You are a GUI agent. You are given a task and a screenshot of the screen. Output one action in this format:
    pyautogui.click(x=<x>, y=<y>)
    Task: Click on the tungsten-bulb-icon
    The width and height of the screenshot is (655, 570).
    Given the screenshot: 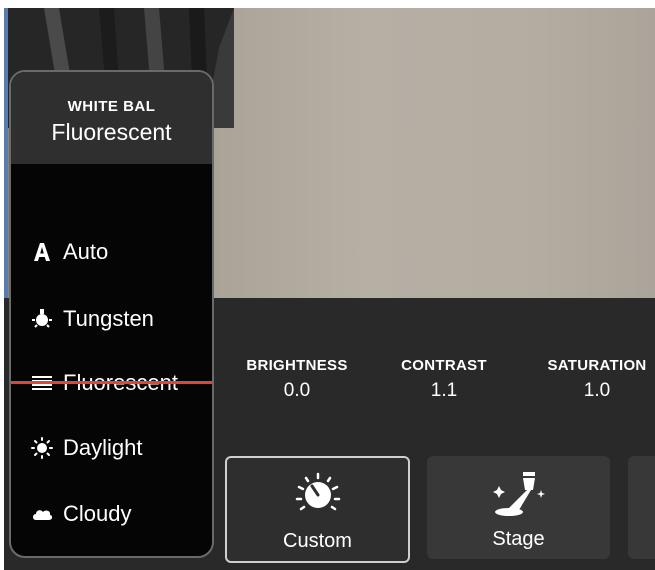 What is the action you would take?
    pyautogui.click(x=42, y=319)
    